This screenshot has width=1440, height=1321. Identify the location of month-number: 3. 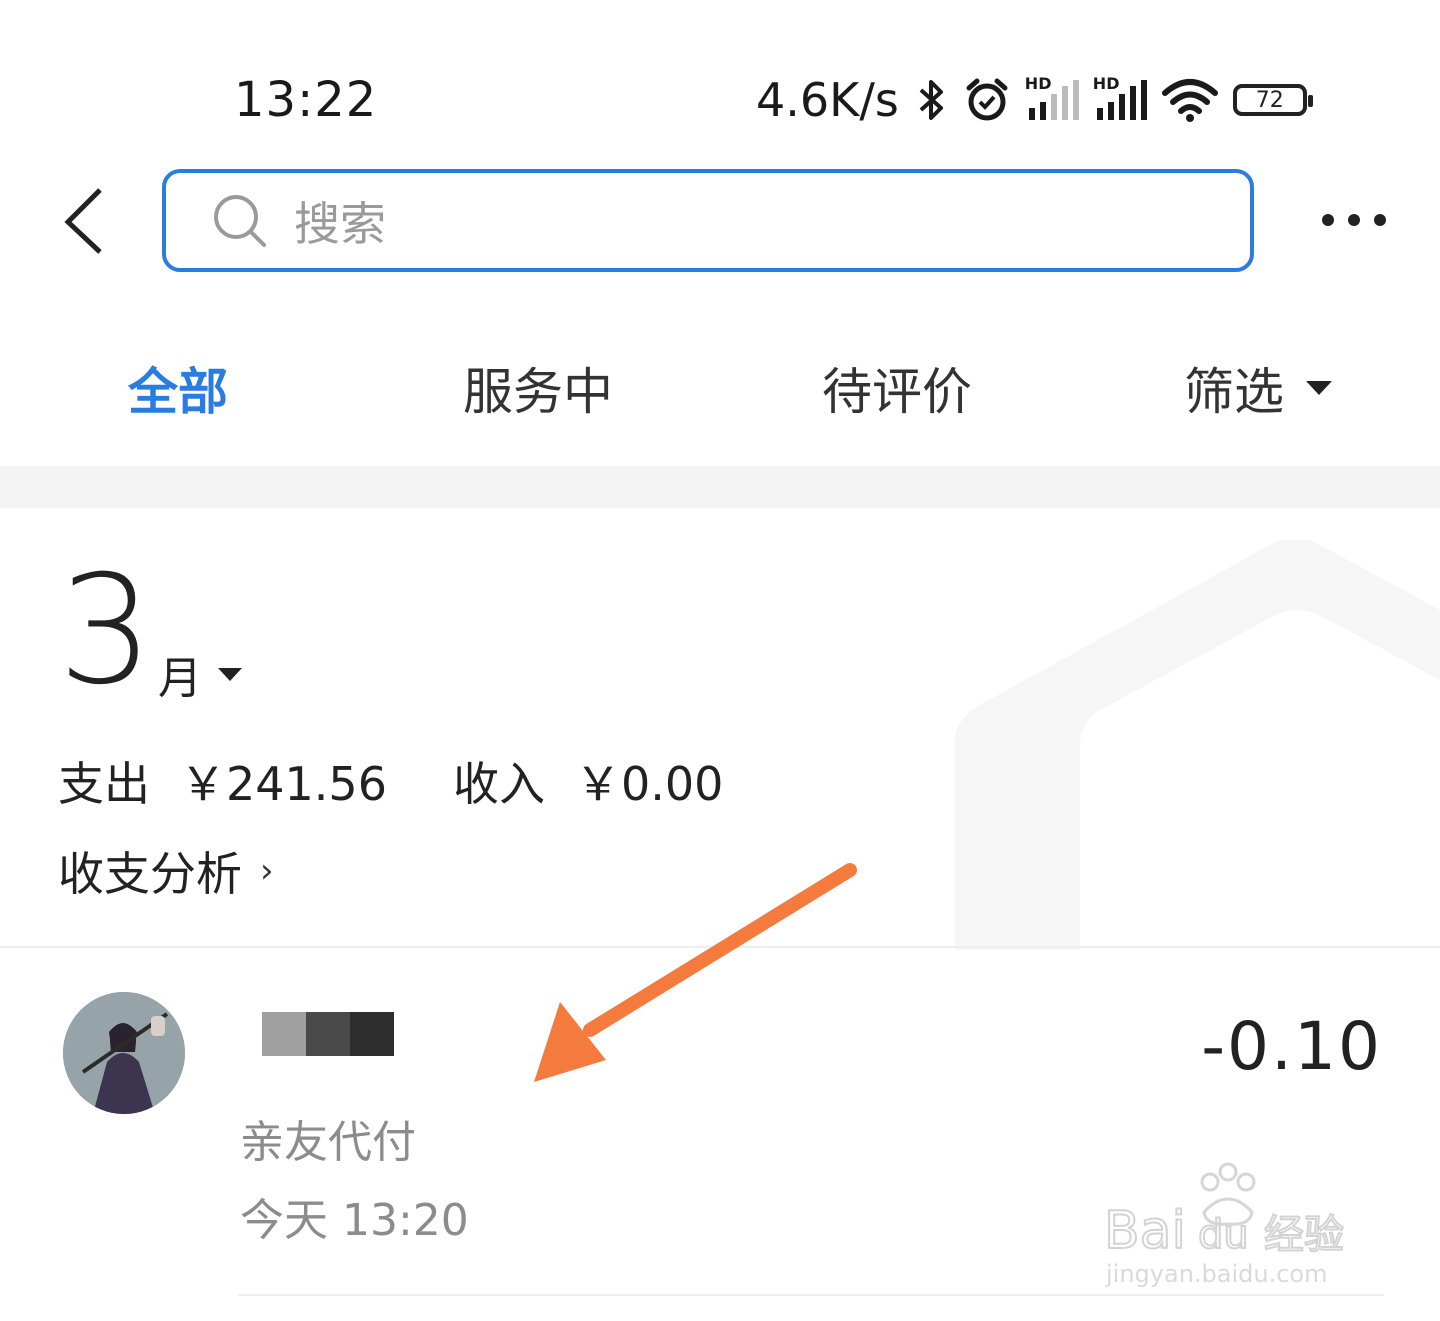
(106, 631).